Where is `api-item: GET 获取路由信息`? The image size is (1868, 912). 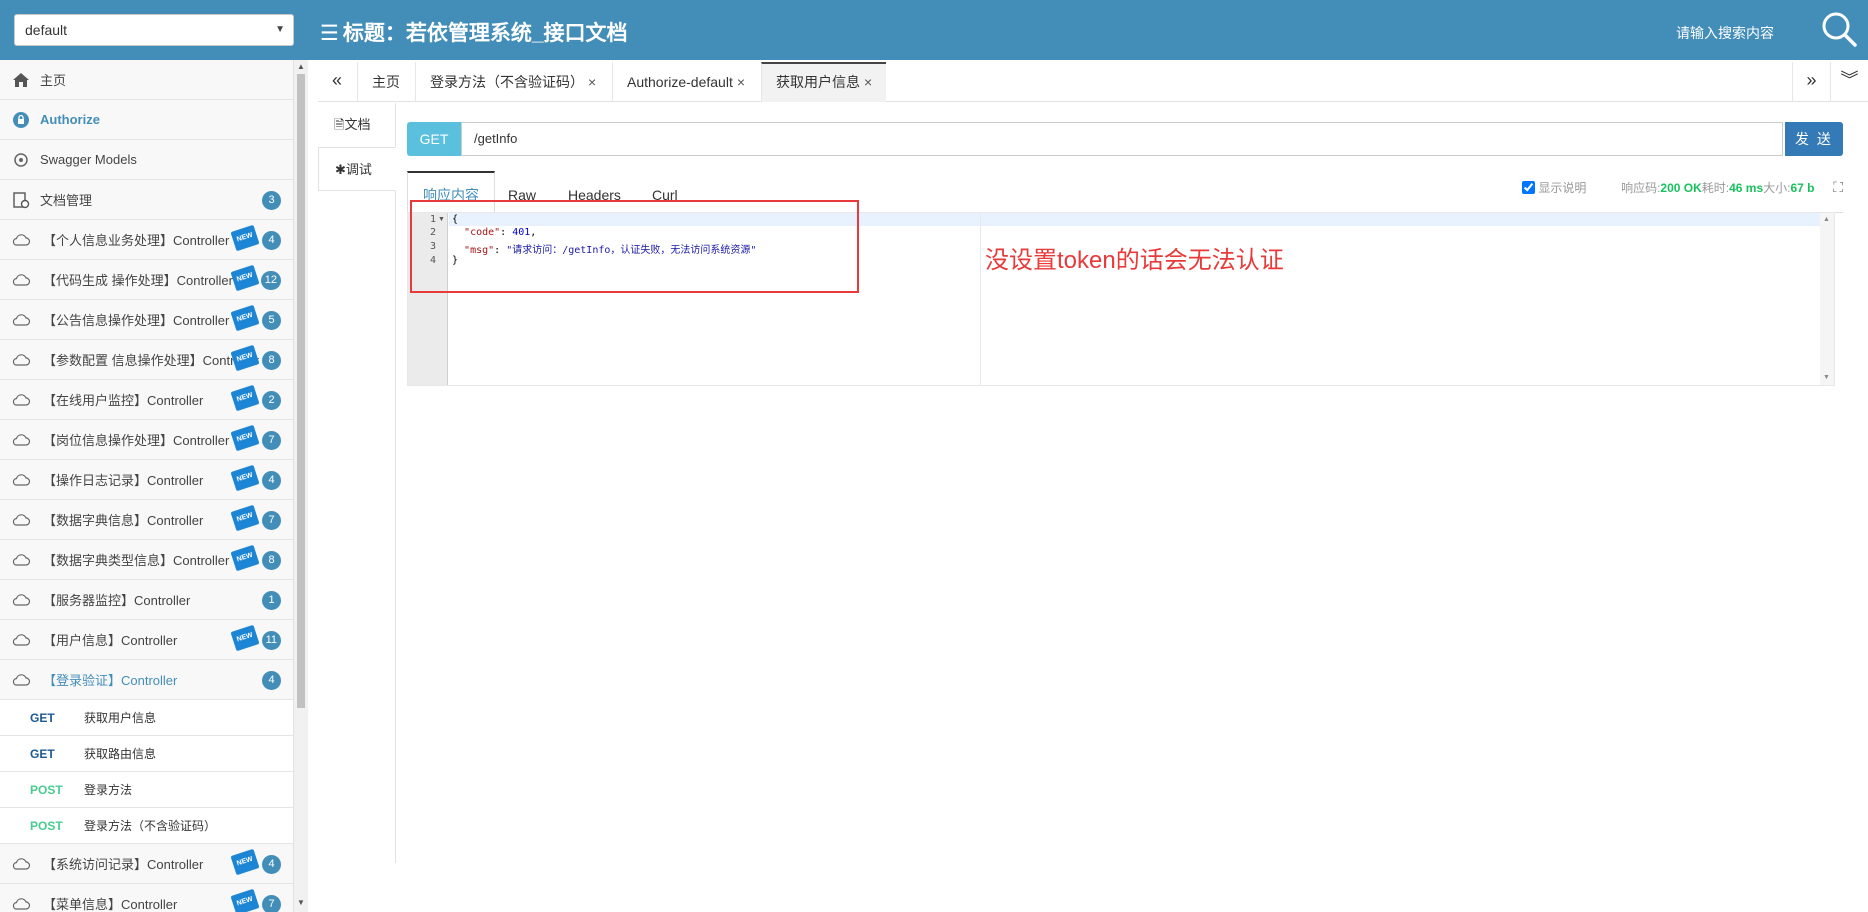
api-item: GET 获取路由信息 is located at coordinates (146, 754).